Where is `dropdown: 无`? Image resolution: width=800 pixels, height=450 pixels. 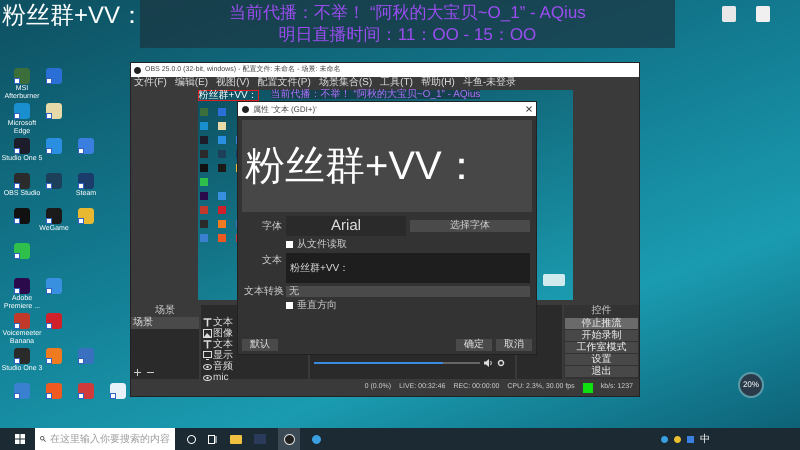
dropdown: 无 is located at coordinates (408, 291).